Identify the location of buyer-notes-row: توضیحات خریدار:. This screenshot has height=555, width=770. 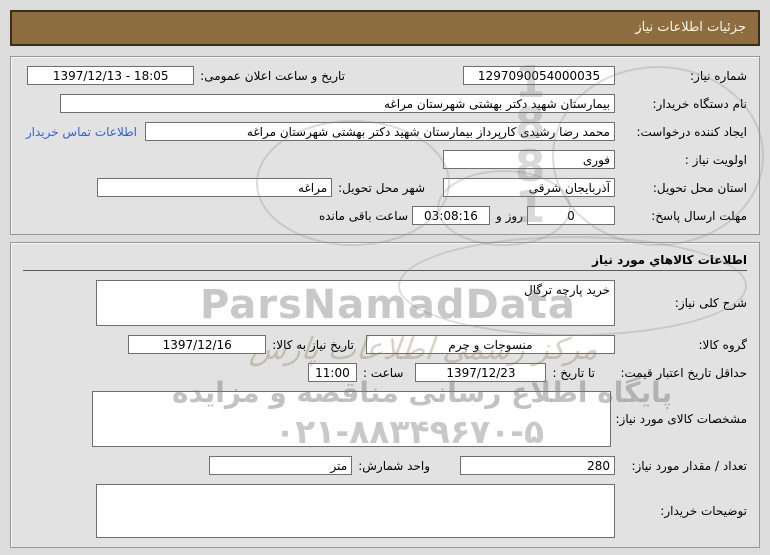
(385, 511).